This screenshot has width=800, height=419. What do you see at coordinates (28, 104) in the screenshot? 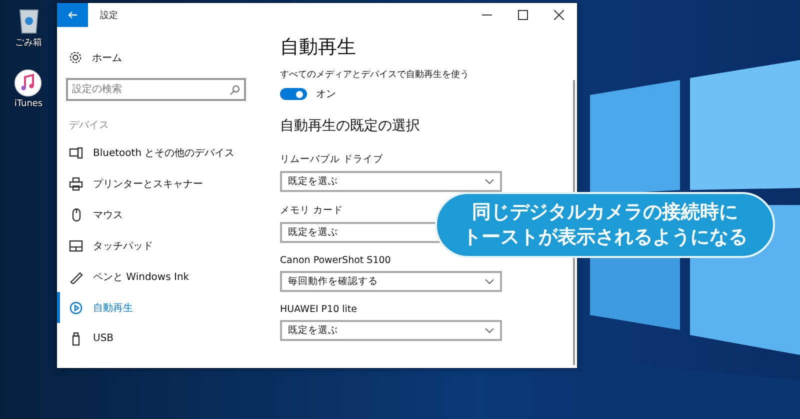
I see `desktop-icon-label: iTunes` at bounding box center [28, 104].